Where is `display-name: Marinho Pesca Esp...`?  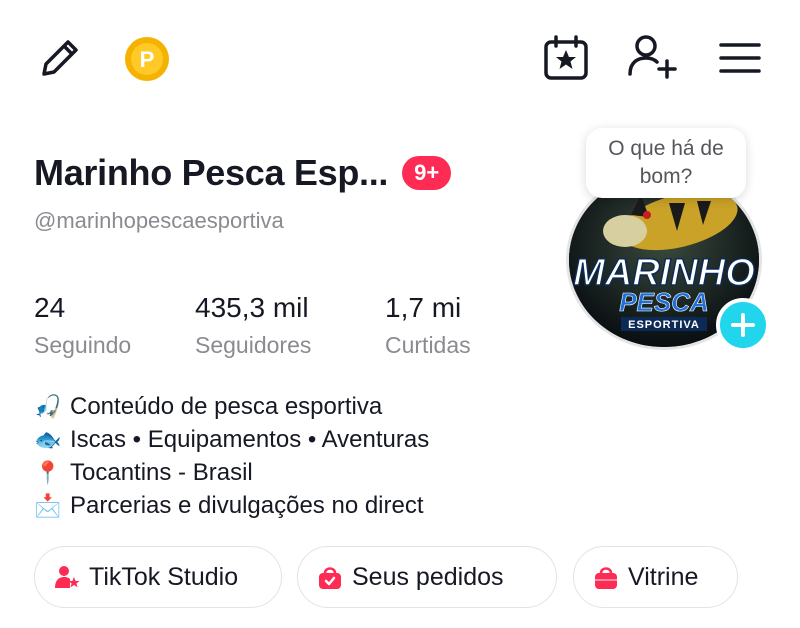
display-name: Marinho Pesca Esp... is located at coordinates (211, 173).